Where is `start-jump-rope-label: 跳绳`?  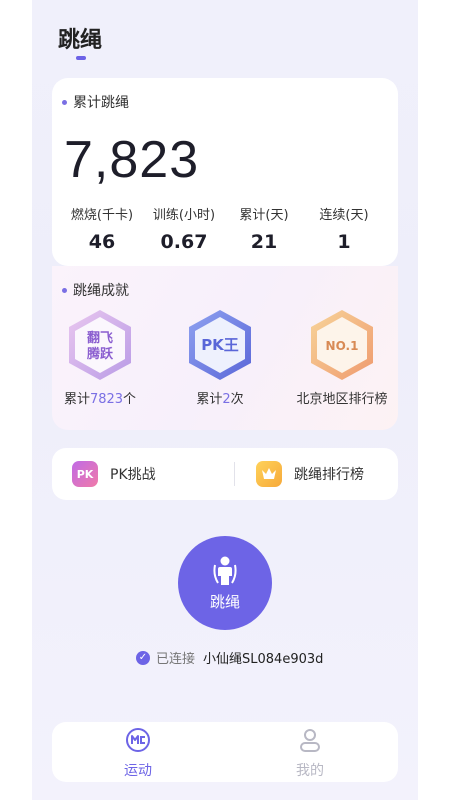 start-jump-rope-label: 跳绳 is located at coordinates (224, 601).